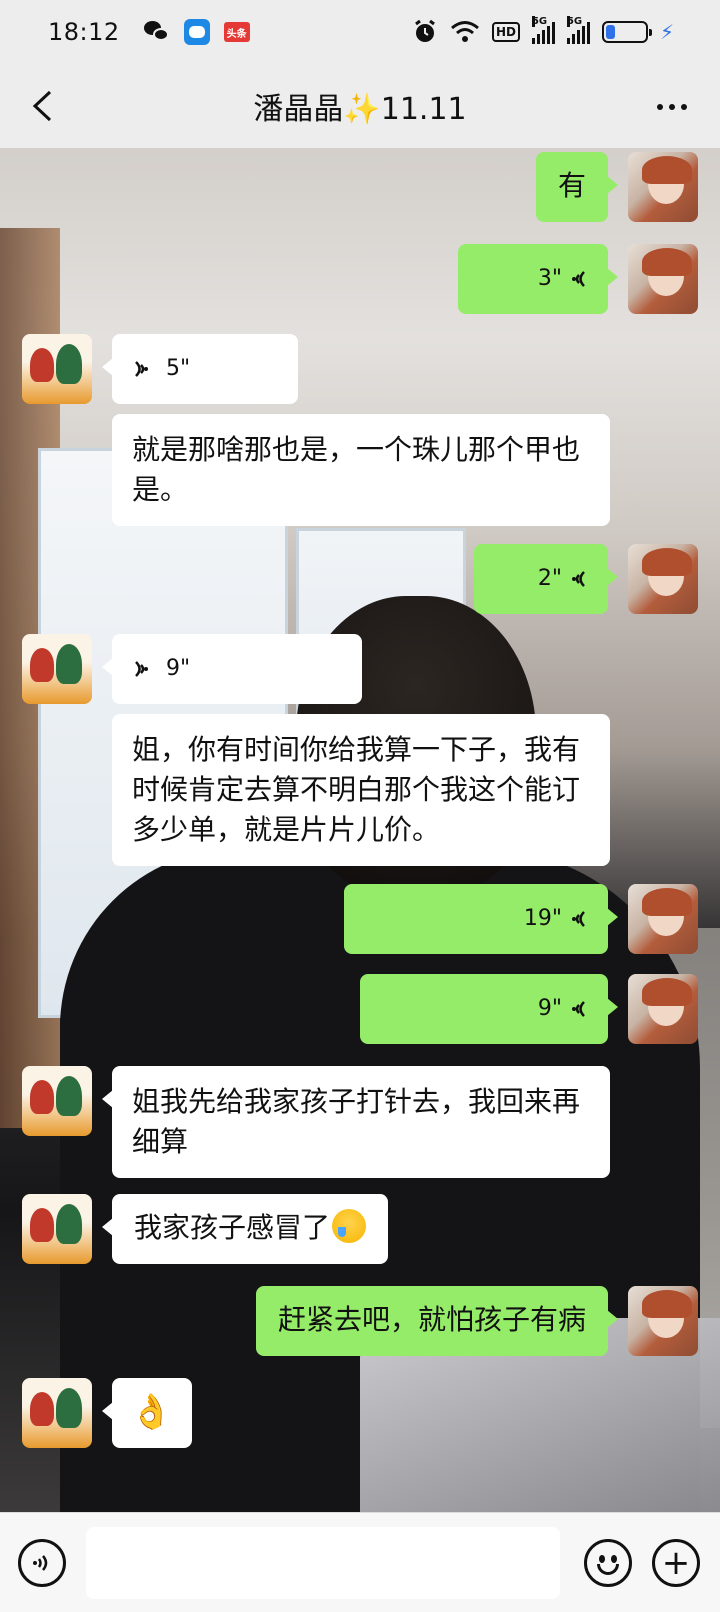 Image resolution: width=720 pixels, height=1612 pixels. I want to click on message-bubble-in: 就是那啥那也是，一个珠儿那个甲也是。, so click(361, 470).